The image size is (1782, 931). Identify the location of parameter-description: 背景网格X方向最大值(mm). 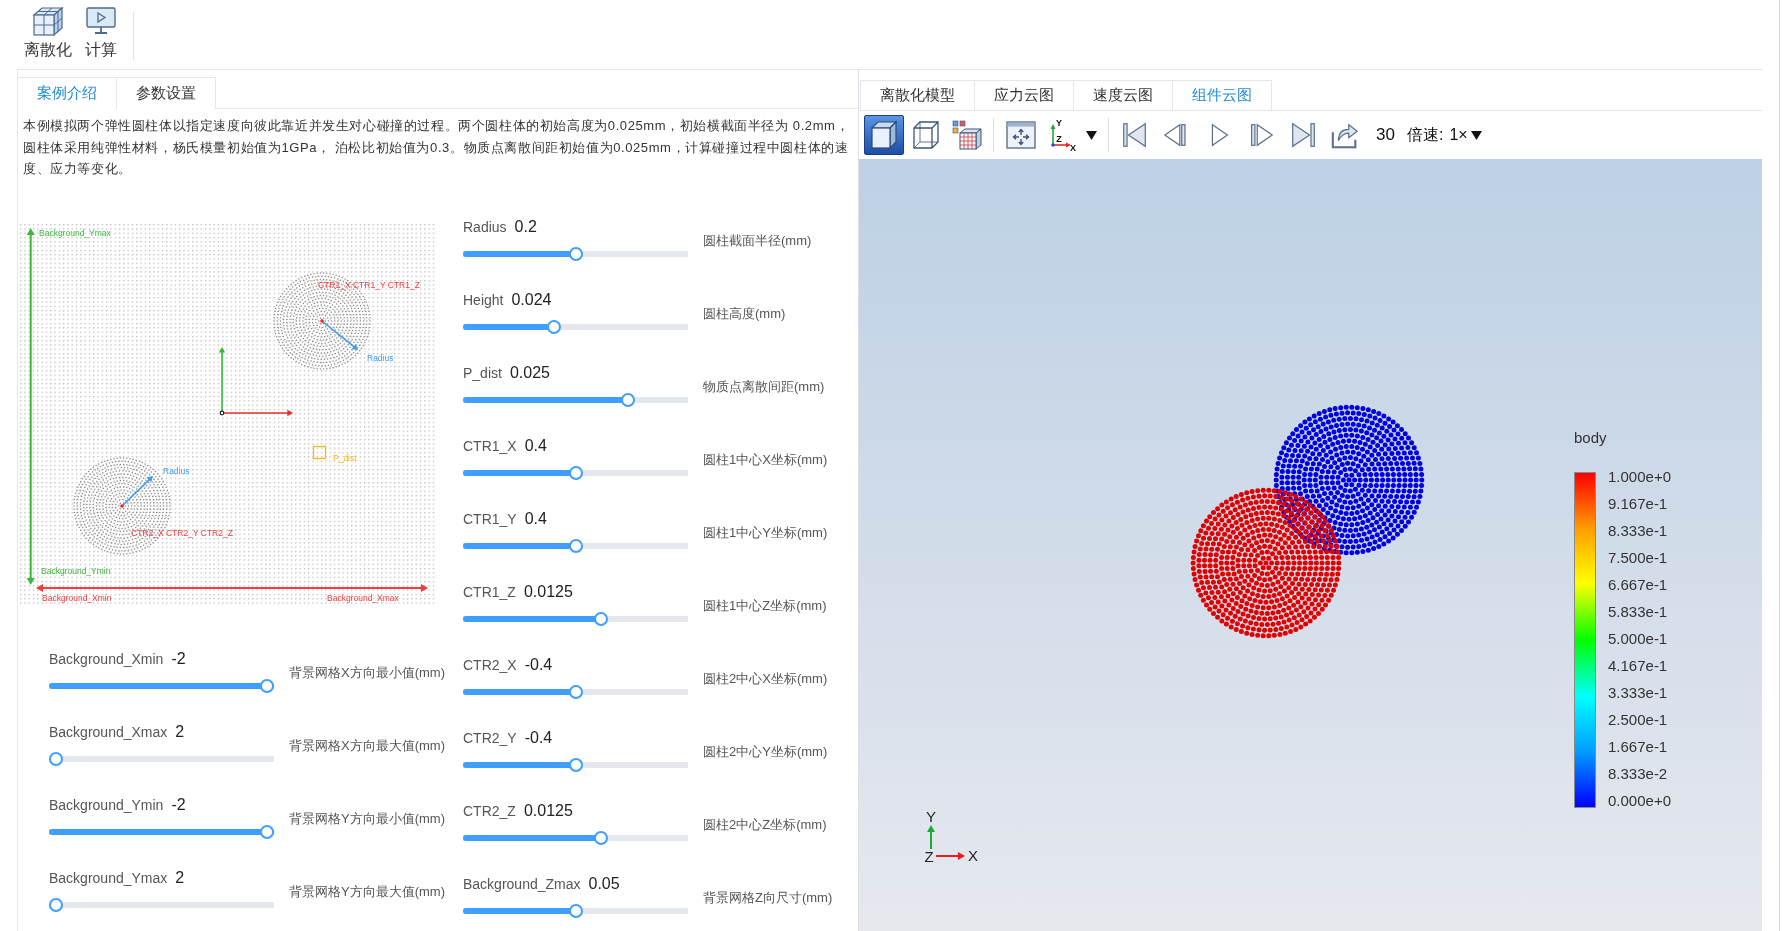
(367, 746).